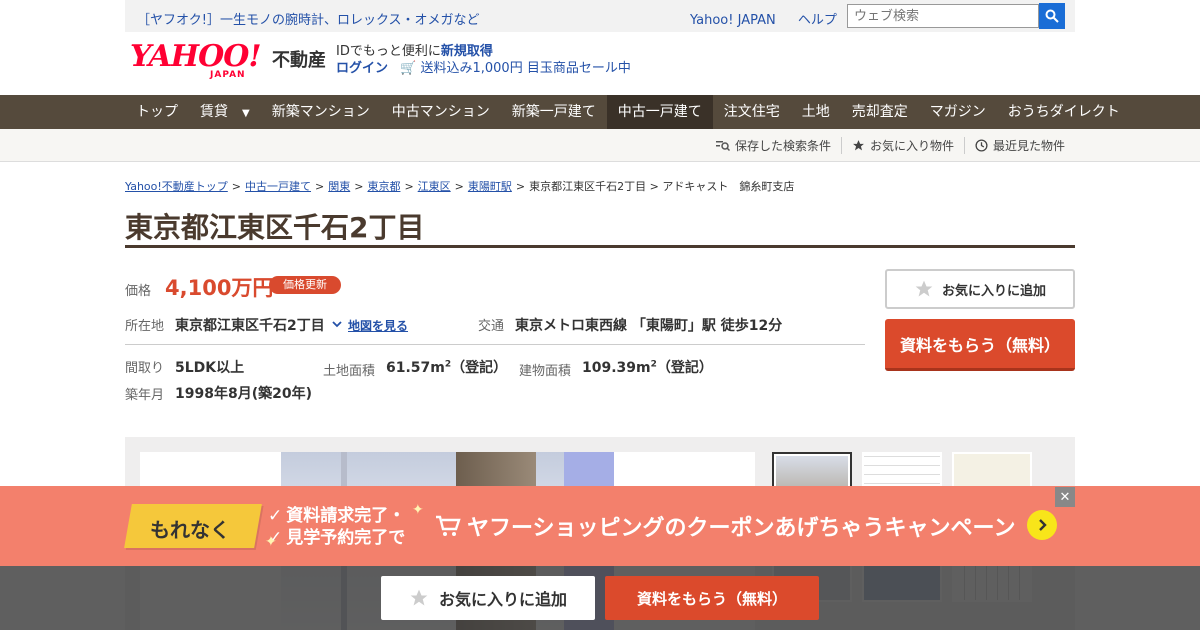 The image size is (1200, 630). Describe the element at coordinates (1064, 112) in the screenshot. I see `nav-item-ouchi-direct: おうちダイレクト` at that location.